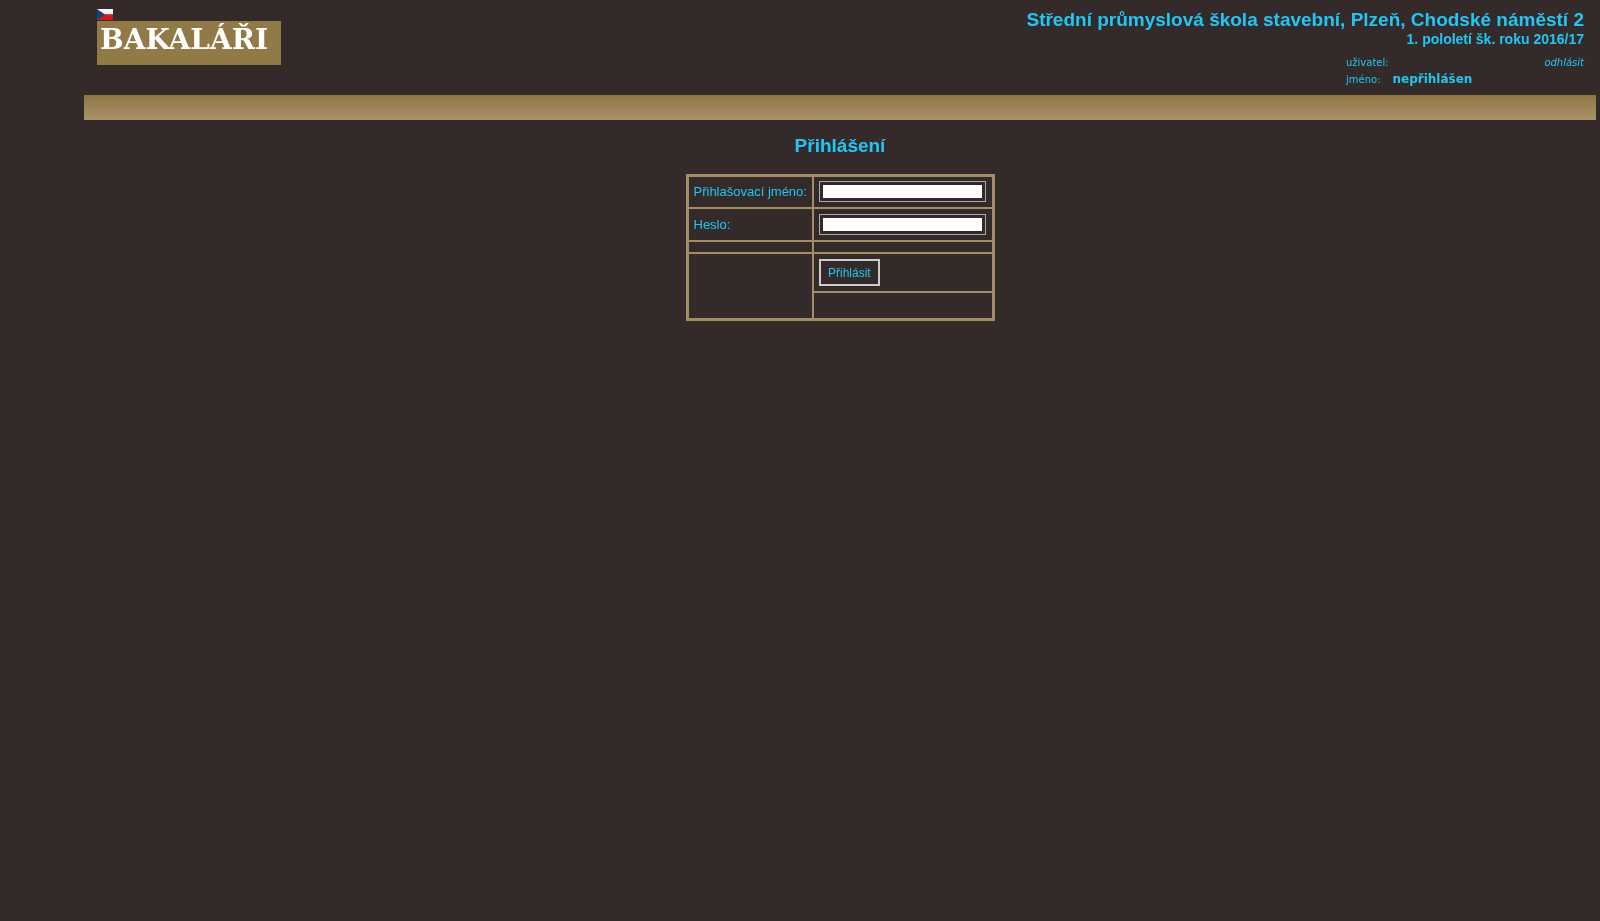  Describe the element at coordinates (1367, 63) in the screenshot. I see `user-label: uživatel:` at that location.